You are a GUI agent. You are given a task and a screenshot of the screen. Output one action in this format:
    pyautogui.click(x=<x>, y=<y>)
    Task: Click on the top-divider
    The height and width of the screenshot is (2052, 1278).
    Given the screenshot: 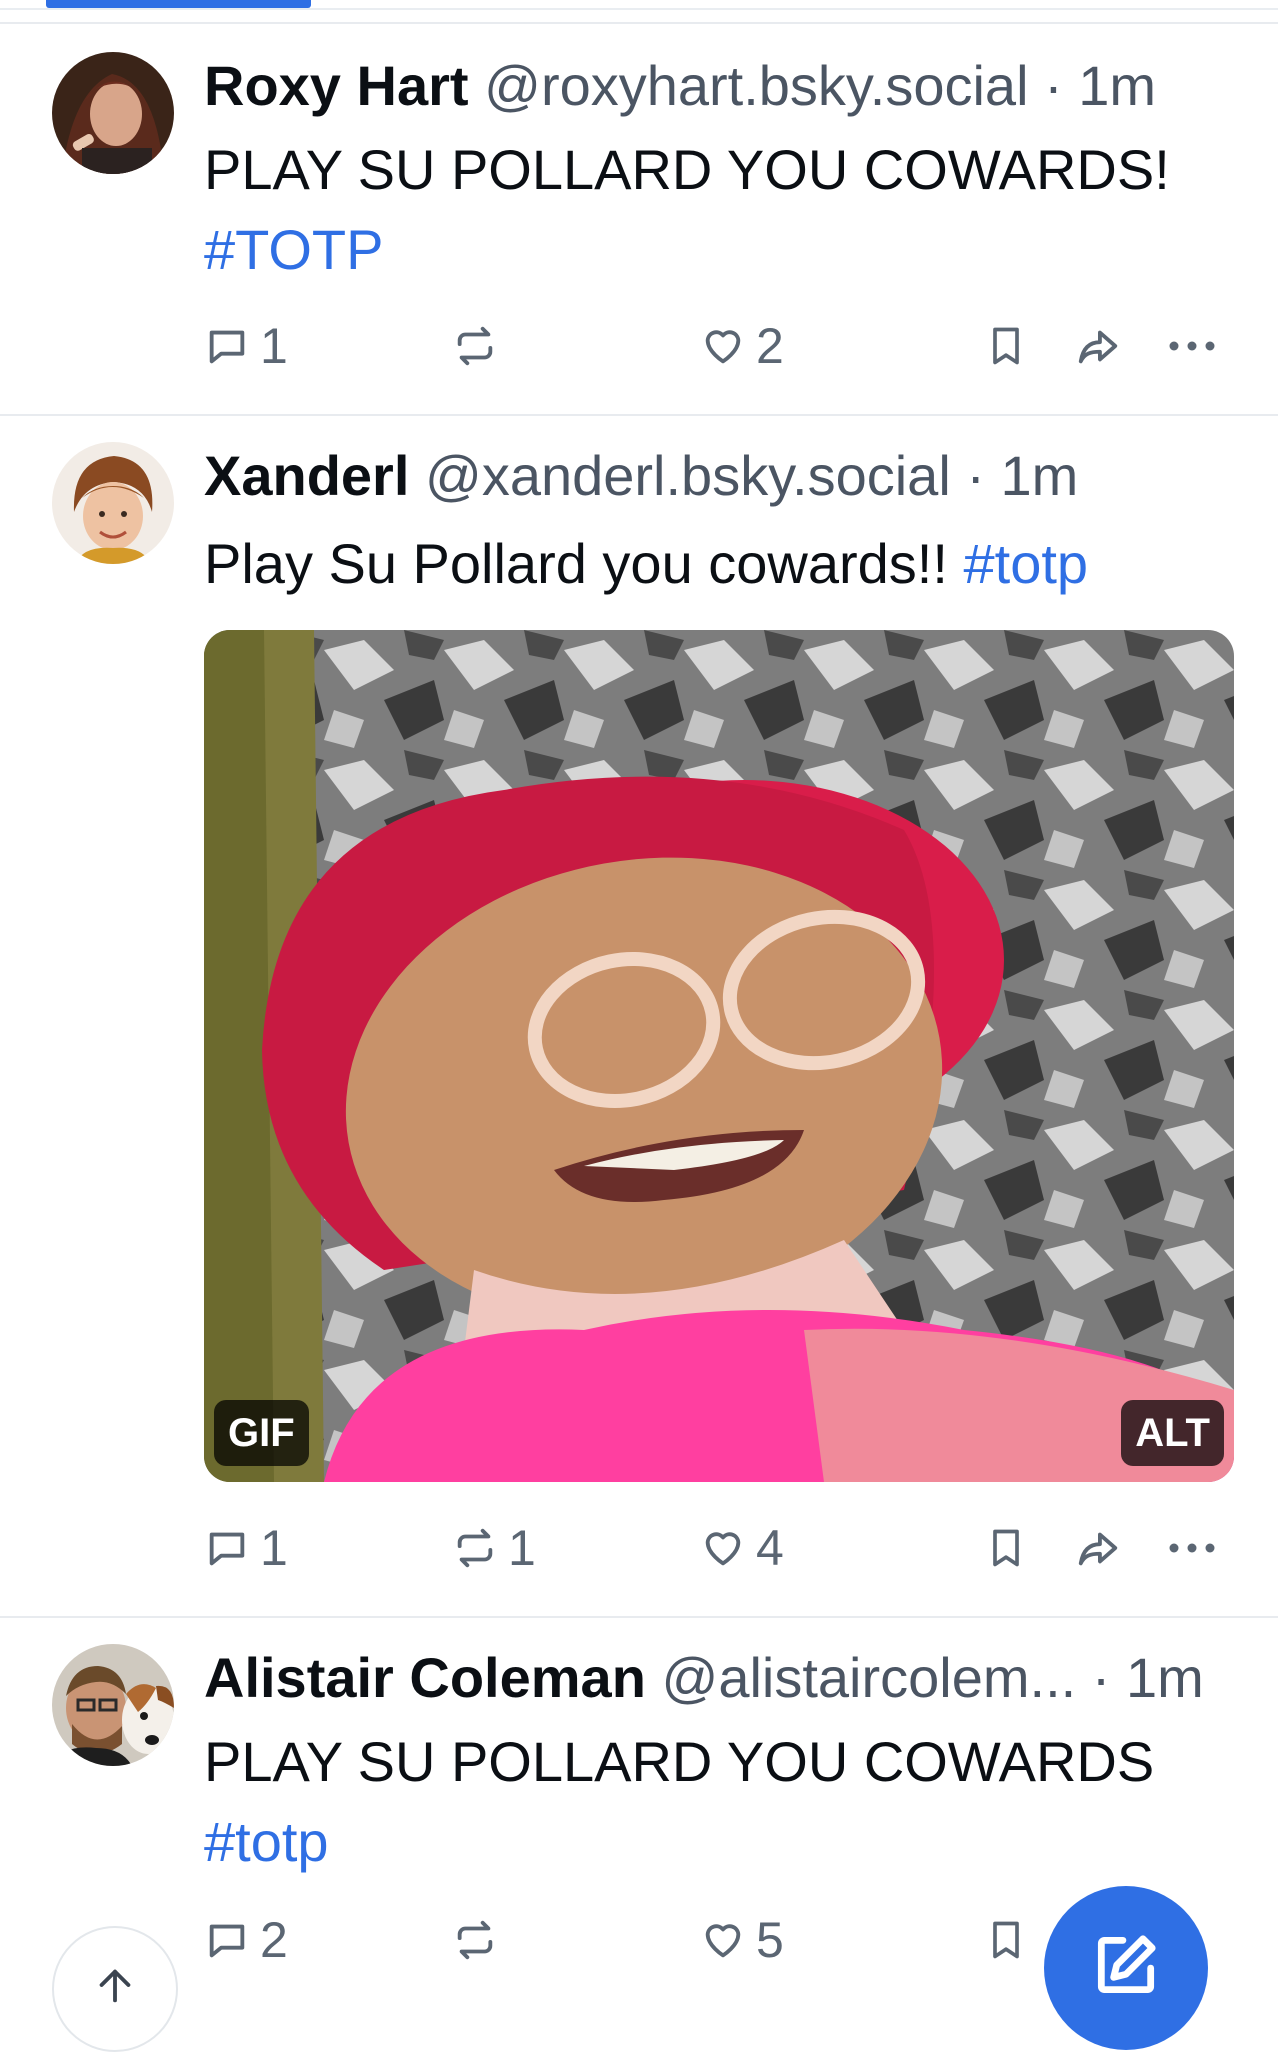 What is the action you would take?
    pyautogui.click(x=639, y=9)
    